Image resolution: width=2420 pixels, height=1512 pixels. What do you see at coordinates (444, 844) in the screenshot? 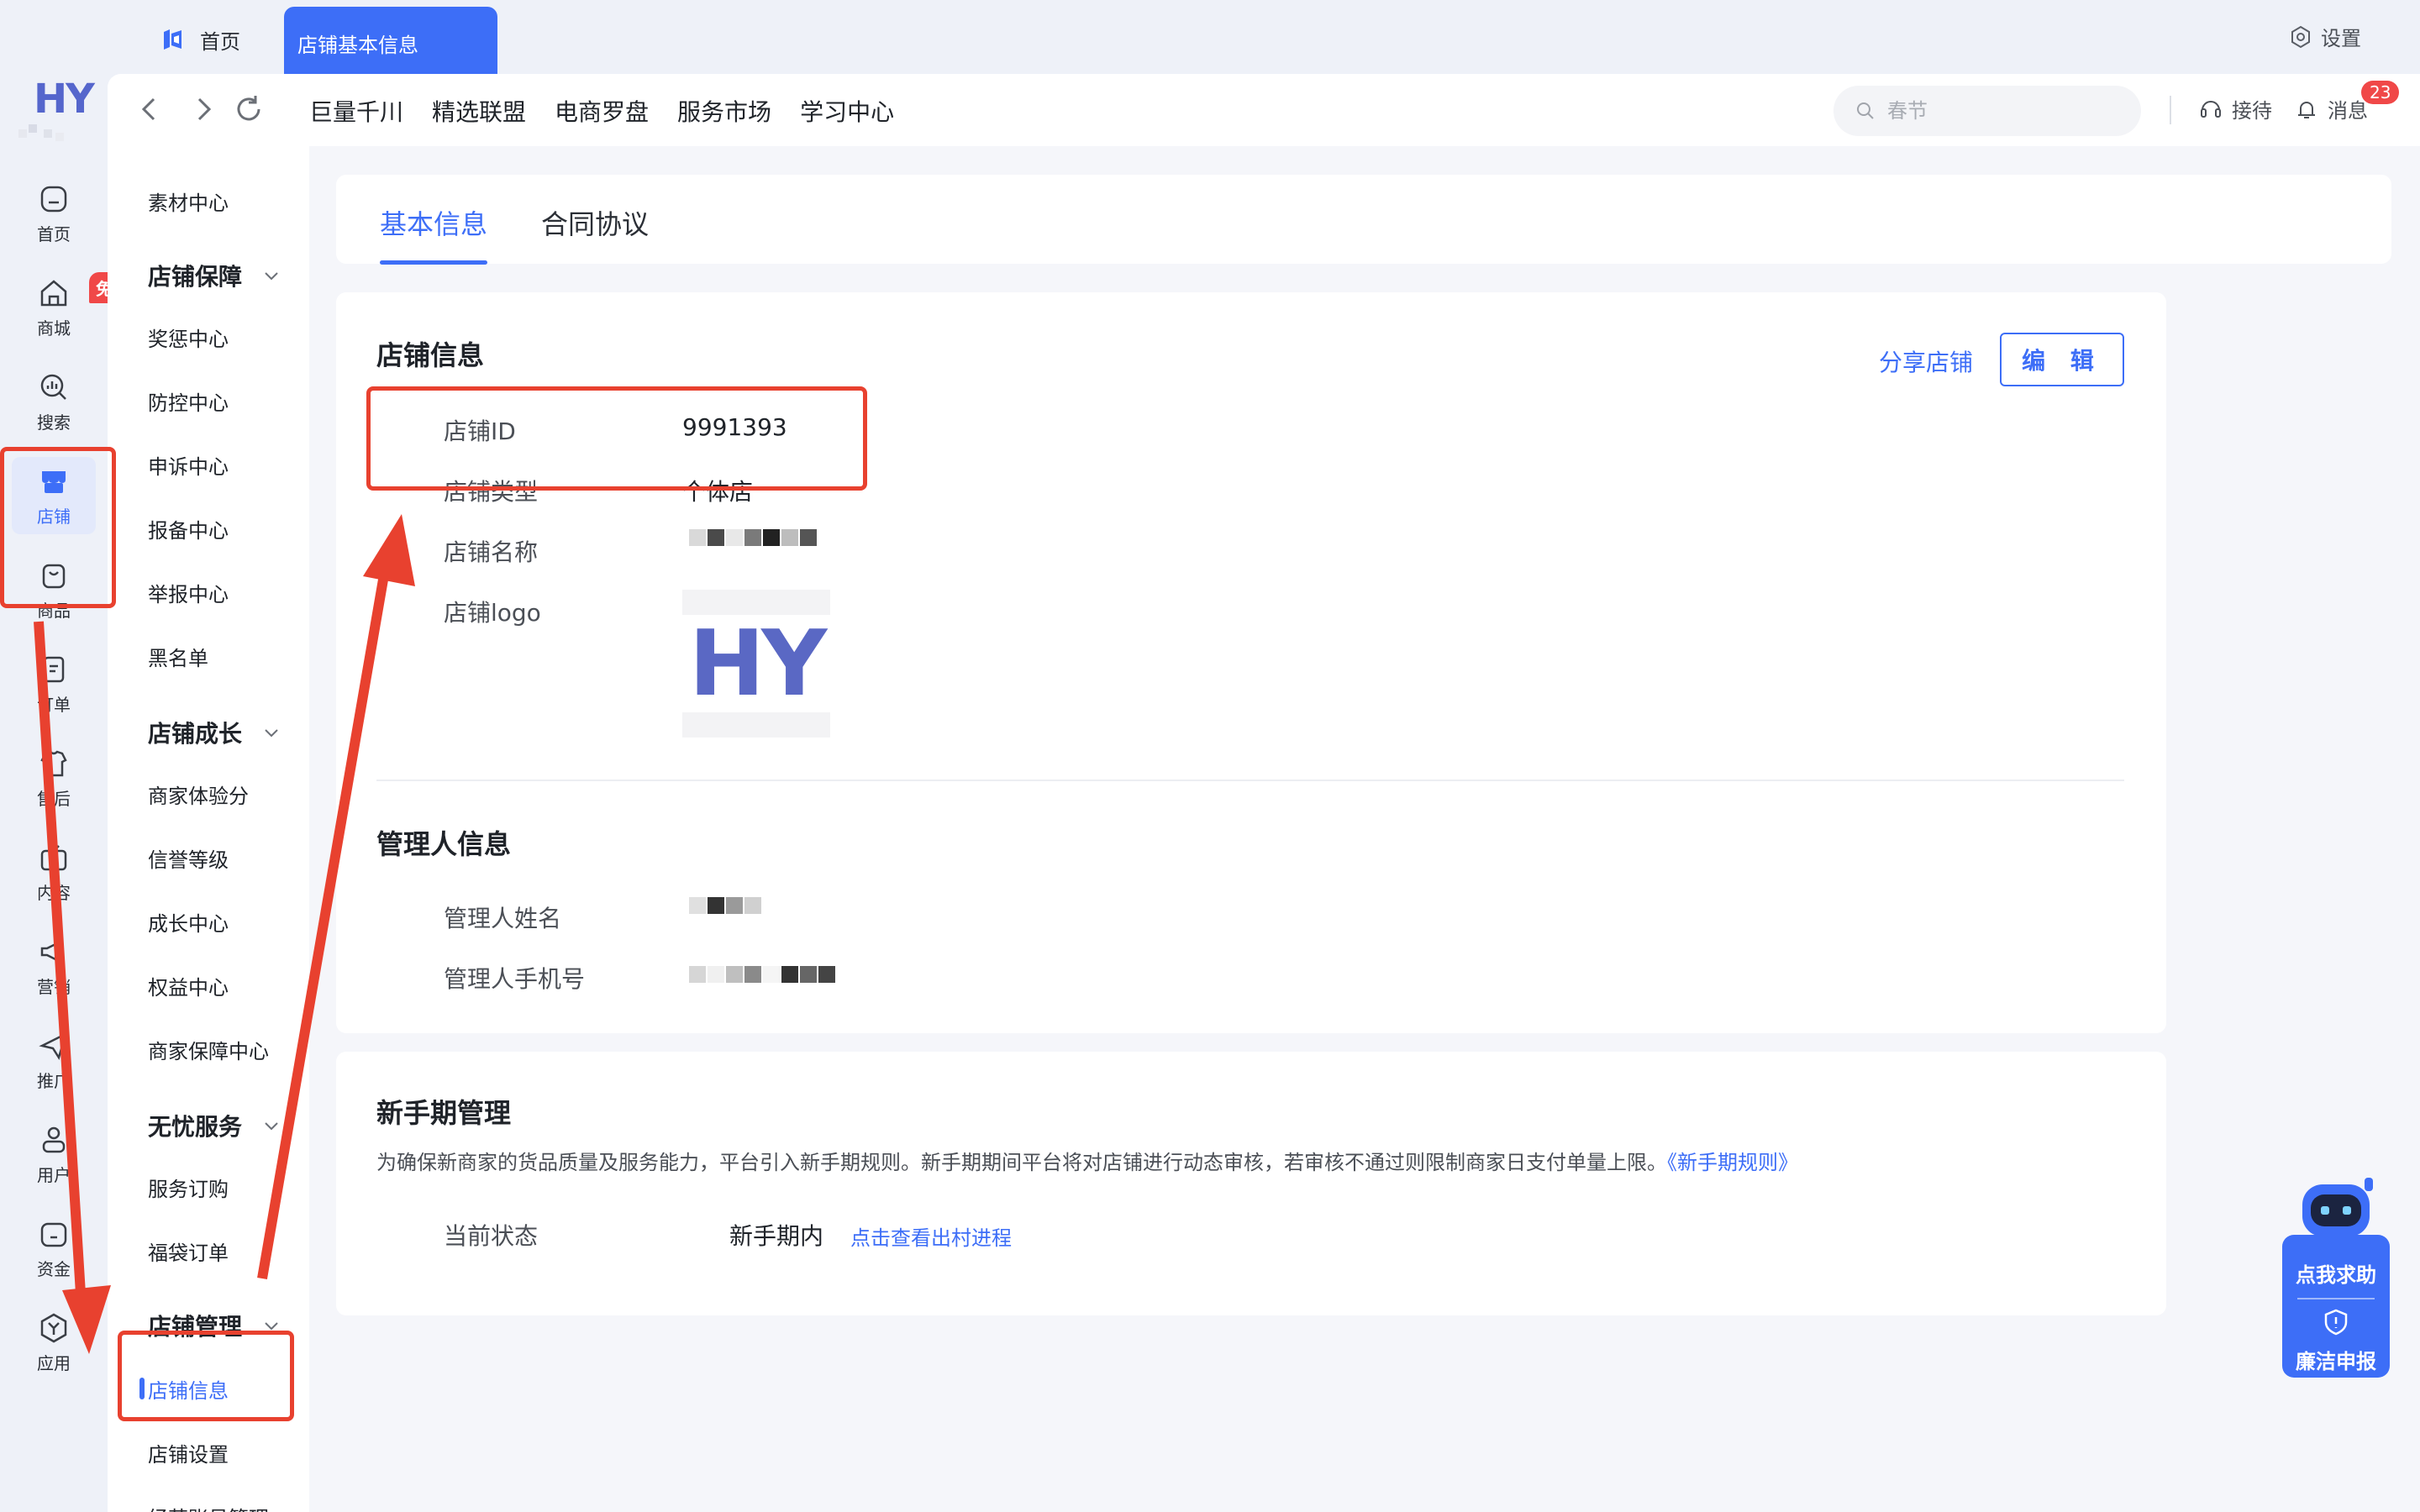
I see `manager-info-title: 管理人信息` at bounding box center [444, 844].